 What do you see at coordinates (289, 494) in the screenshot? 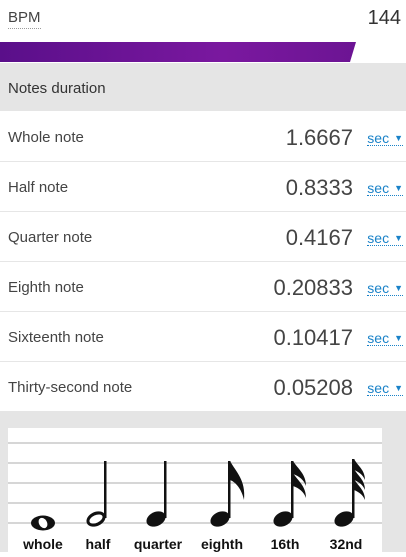
I see `sixteenth-note-icon` at bounding box center [289, 494].